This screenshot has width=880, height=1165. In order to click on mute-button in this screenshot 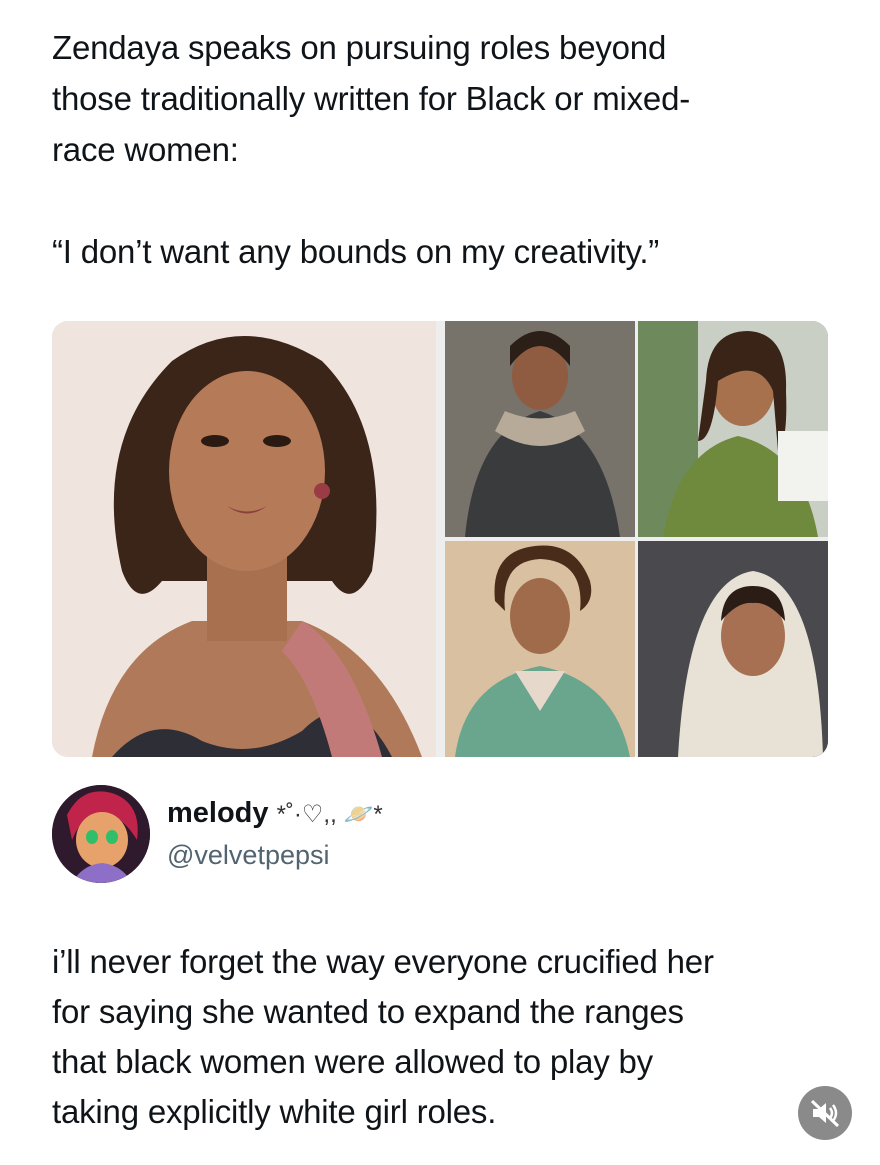, I will do `click(825, 1113)`.